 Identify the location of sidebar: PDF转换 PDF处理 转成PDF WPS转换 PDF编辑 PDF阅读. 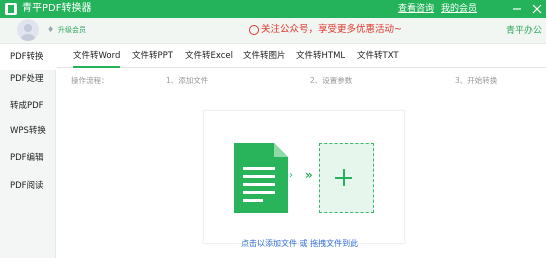
(28, 151).